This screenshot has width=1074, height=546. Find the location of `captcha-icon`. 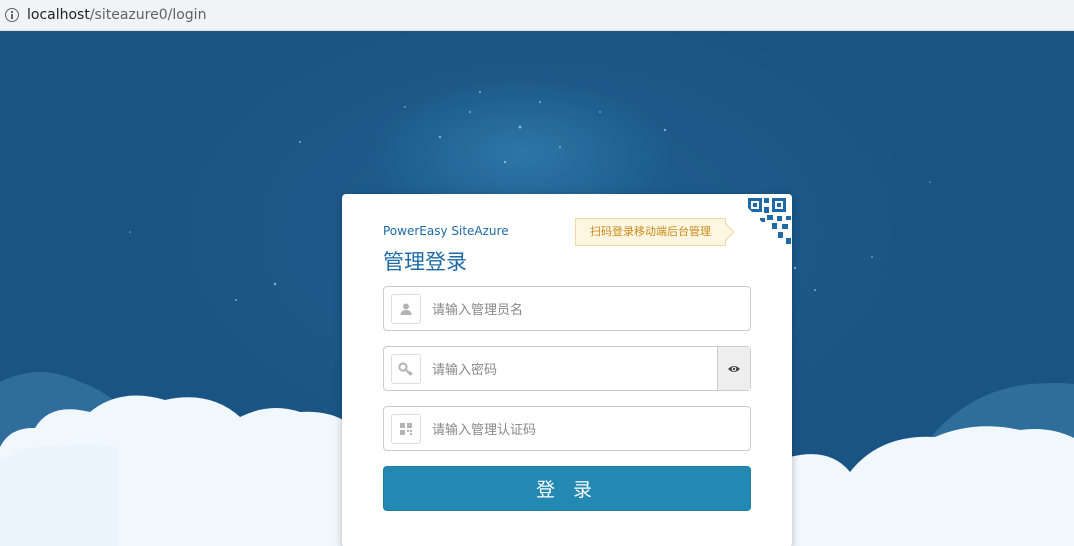

captcha-icon is located at coordinates (406, 428).